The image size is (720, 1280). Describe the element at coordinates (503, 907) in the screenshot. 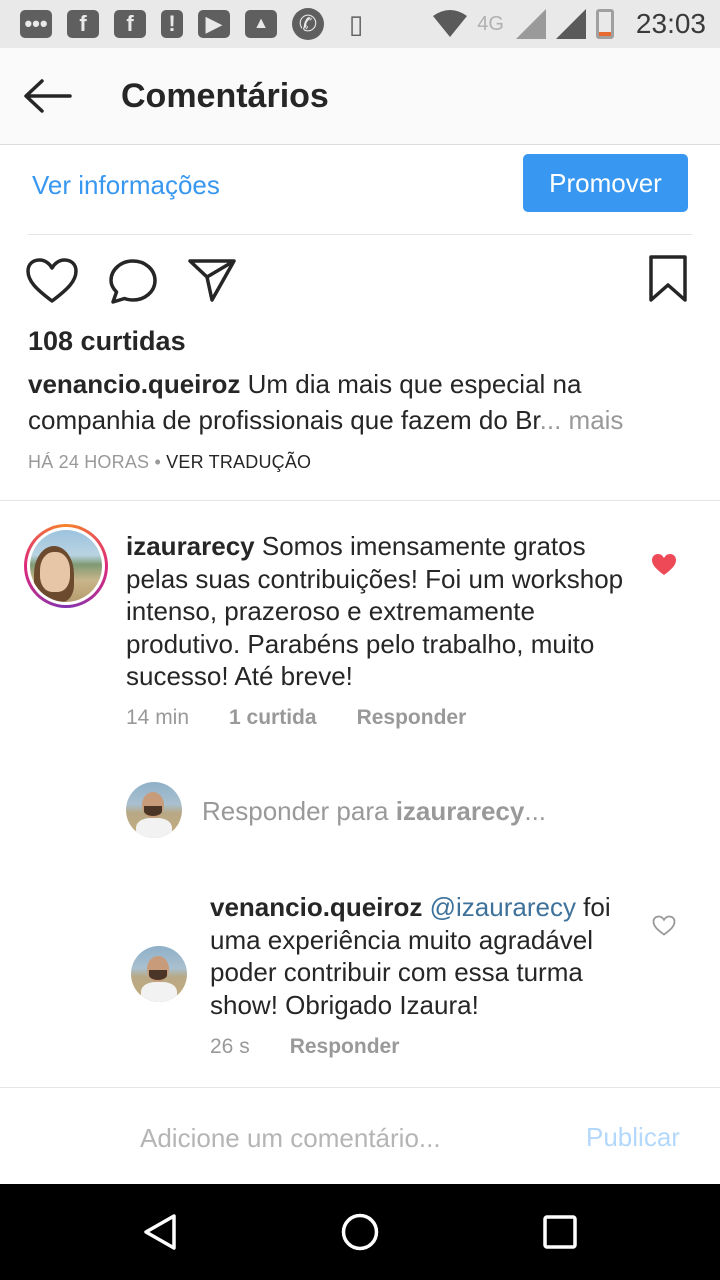

I see `mention-link: @izaurarecy` at that location.